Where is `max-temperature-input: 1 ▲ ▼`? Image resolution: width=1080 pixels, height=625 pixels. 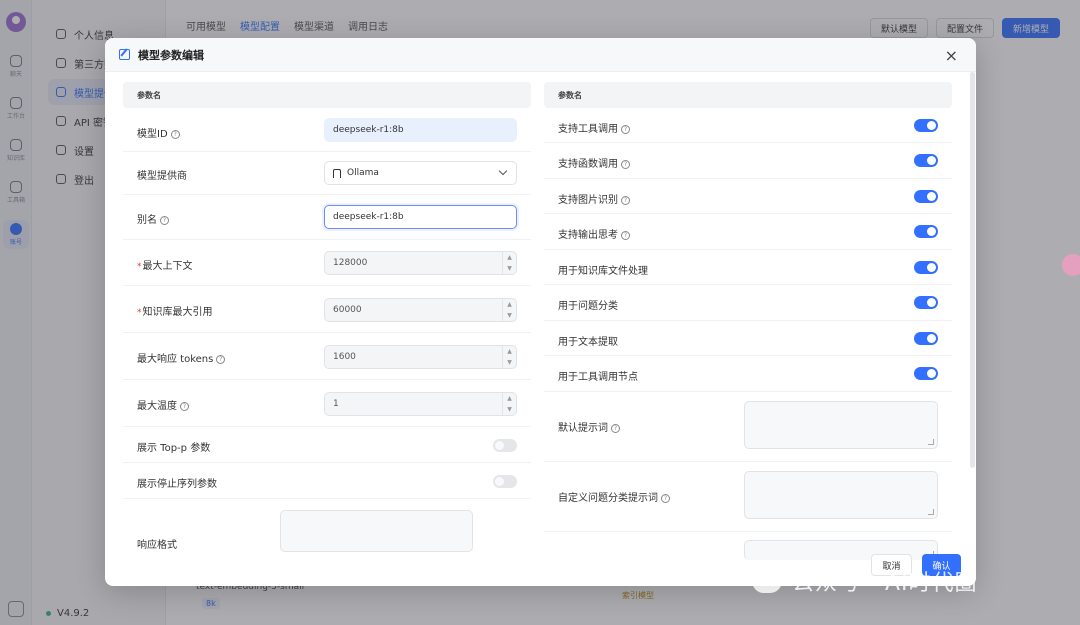
max-temperature-input: 1 ▲ ▼ is located at coordinates (420, 404).